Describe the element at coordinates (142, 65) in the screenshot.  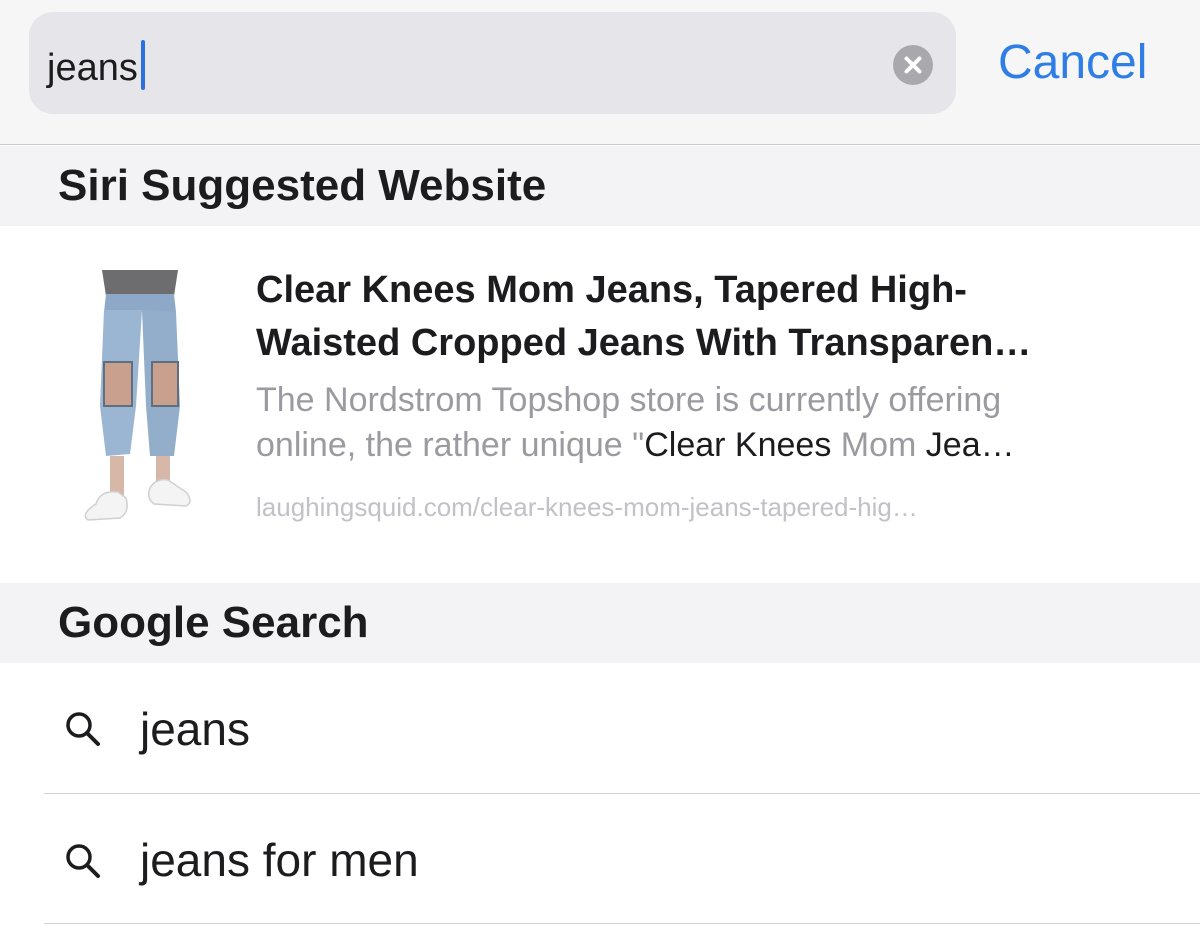
I see `text-caret` at that location.